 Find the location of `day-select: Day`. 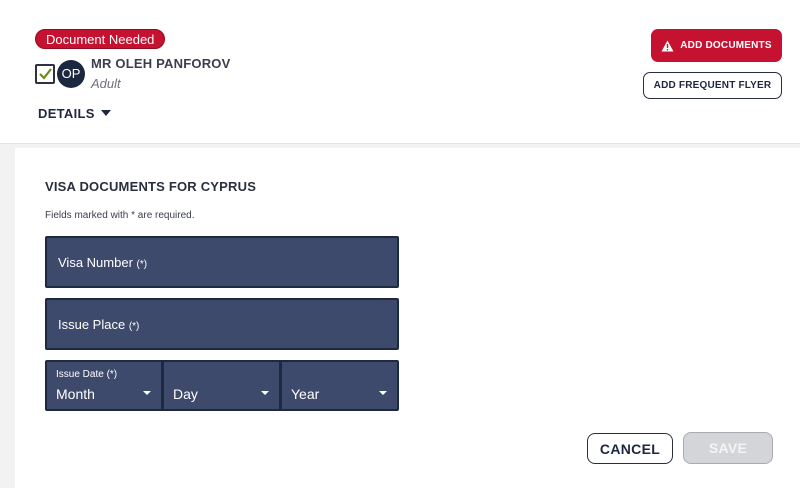

day-select: Day is located at coordinates (222, 385).